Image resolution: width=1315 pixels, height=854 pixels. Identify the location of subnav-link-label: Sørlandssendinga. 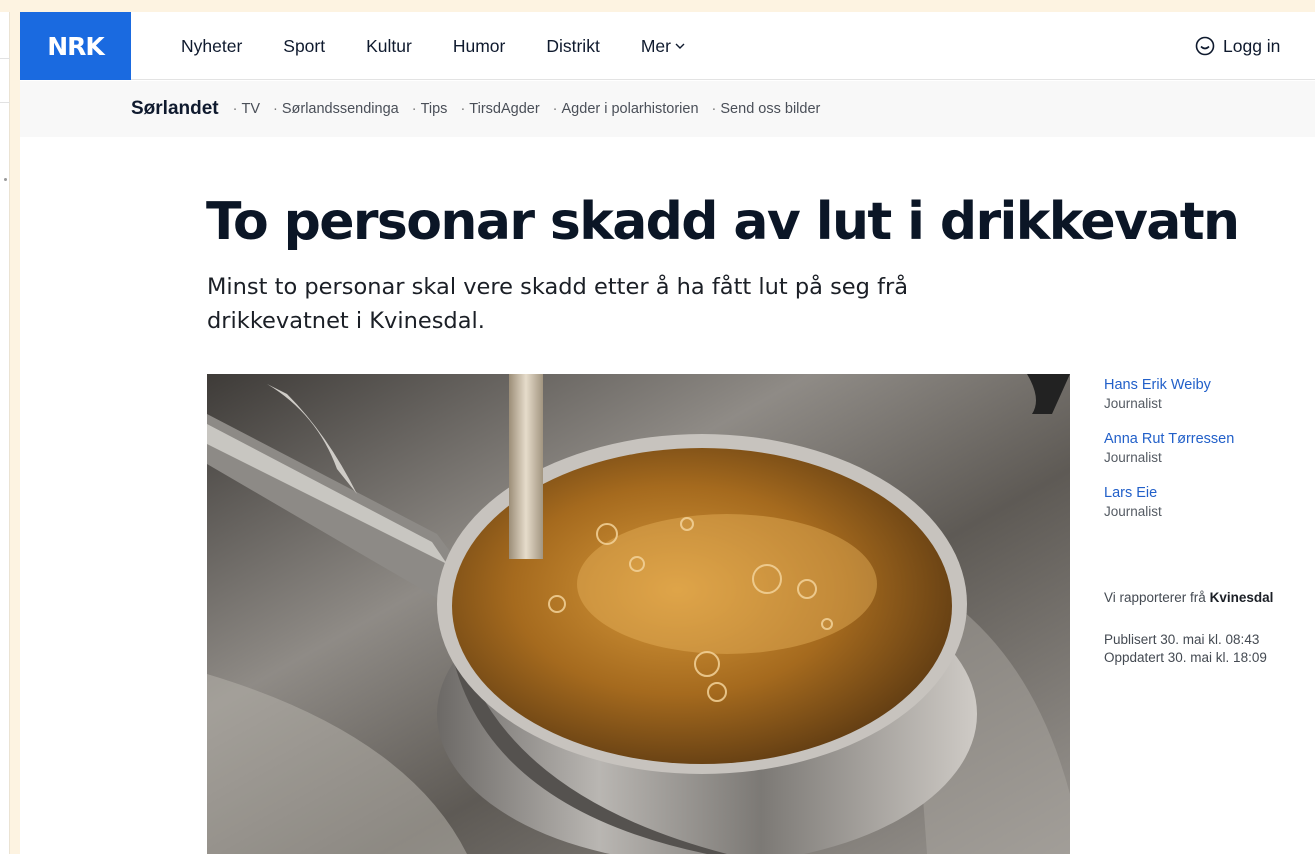
(340, 109).